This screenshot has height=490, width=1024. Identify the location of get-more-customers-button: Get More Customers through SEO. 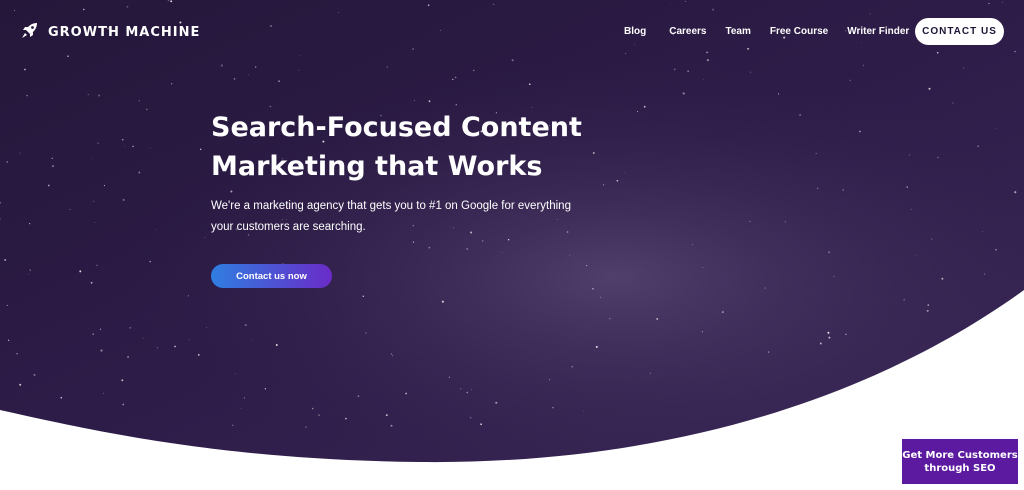
(960, 461).